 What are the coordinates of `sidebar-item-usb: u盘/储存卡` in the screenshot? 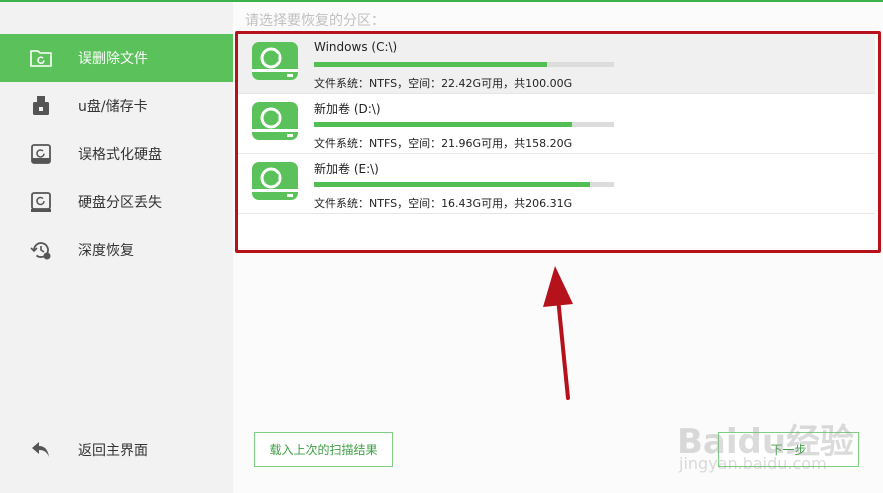 It's located at (116, 106).